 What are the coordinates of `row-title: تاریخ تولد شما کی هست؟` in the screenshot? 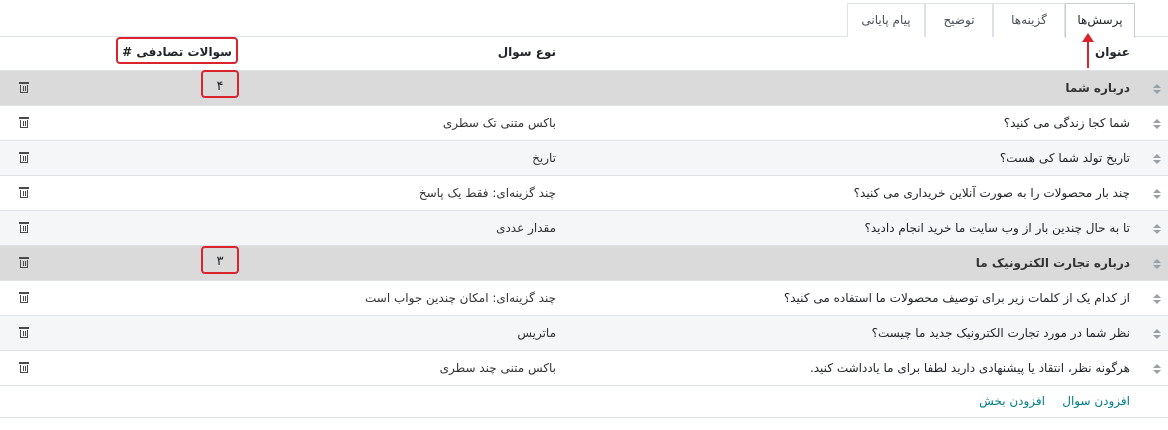 It's located at (1064, 158).